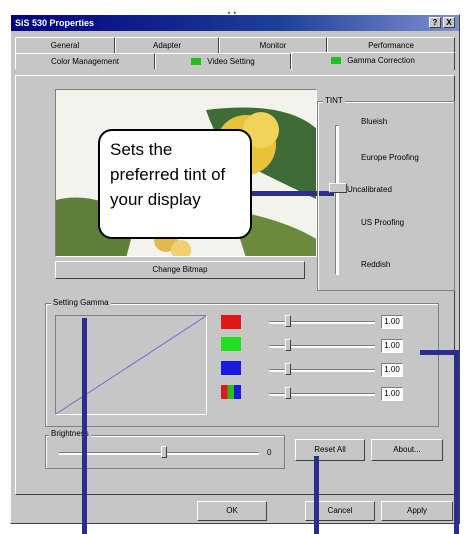 This screenshot has height=534, width=464. Describe the element at coordinates (231, 392) in the screenshot. I see `rgb-channel-swatch` at that location.